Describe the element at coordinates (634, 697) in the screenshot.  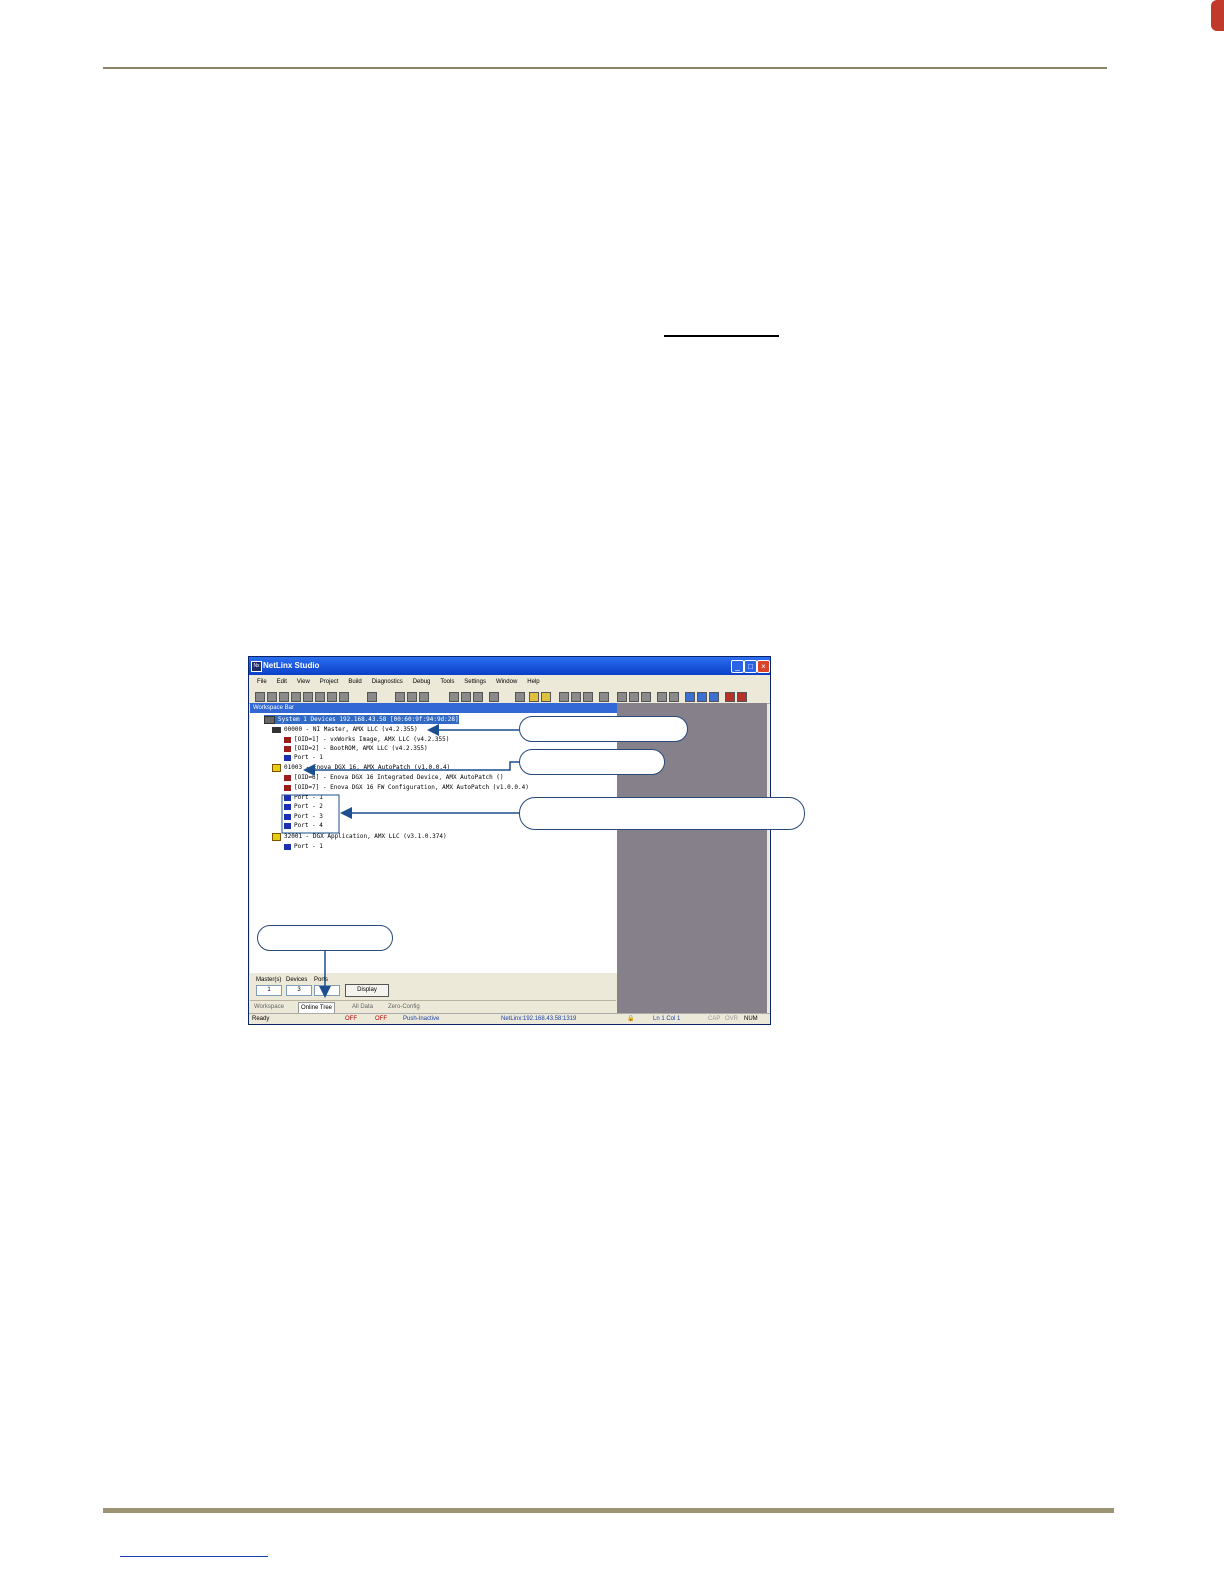
I see `copy-icon` at that location.